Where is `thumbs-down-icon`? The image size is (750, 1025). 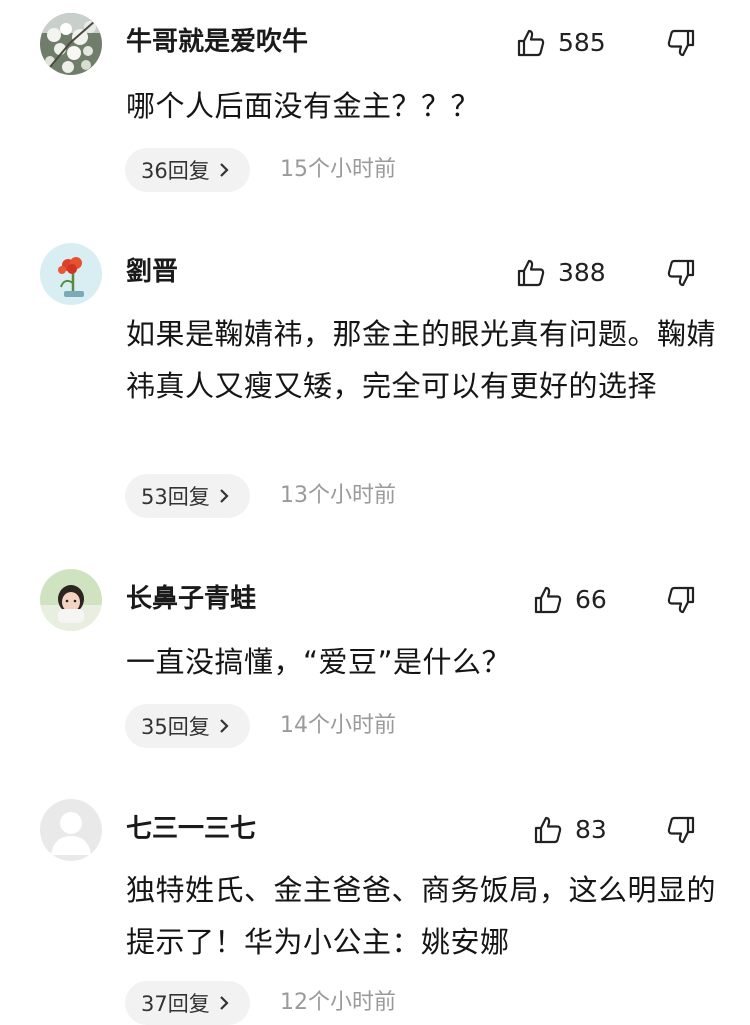 thumbs-down-icon is located at coordinates (681, 830).